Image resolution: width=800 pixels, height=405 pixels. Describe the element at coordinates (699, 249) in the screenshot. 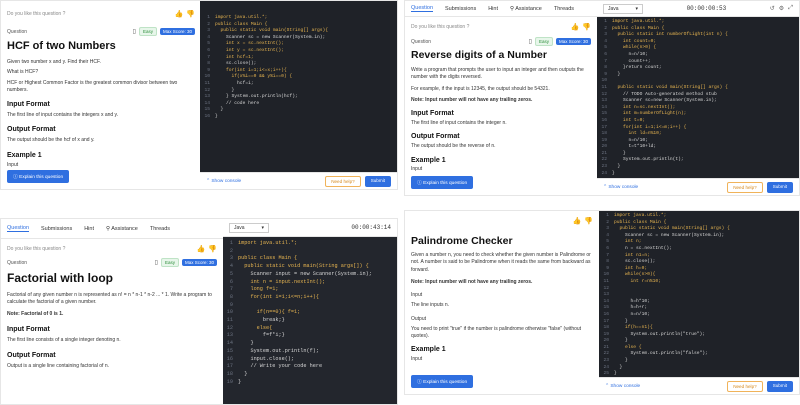

I see `code-line: 6 n = sc.nextInt();` at that location.